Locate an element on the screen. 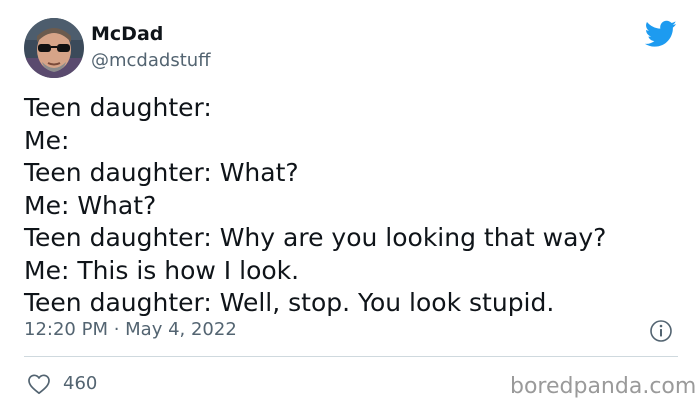  tweet-line: Me: is located at coordinates (47, 140).